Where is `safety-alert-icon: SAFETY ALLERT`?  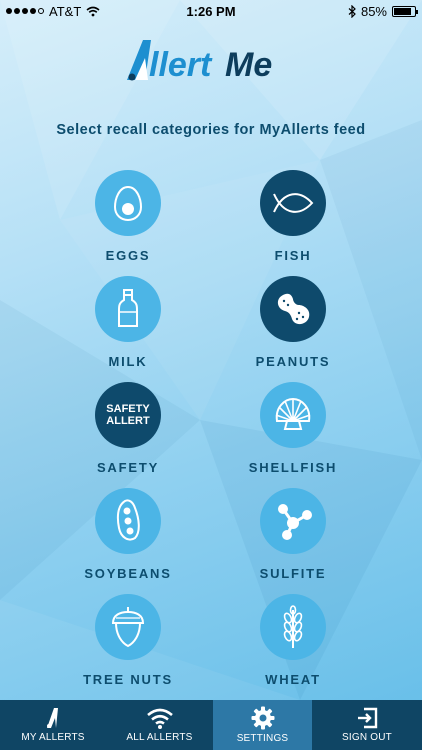
safety-alert-icon: SAFETY ALLERT is located at coordinates (127, 415).